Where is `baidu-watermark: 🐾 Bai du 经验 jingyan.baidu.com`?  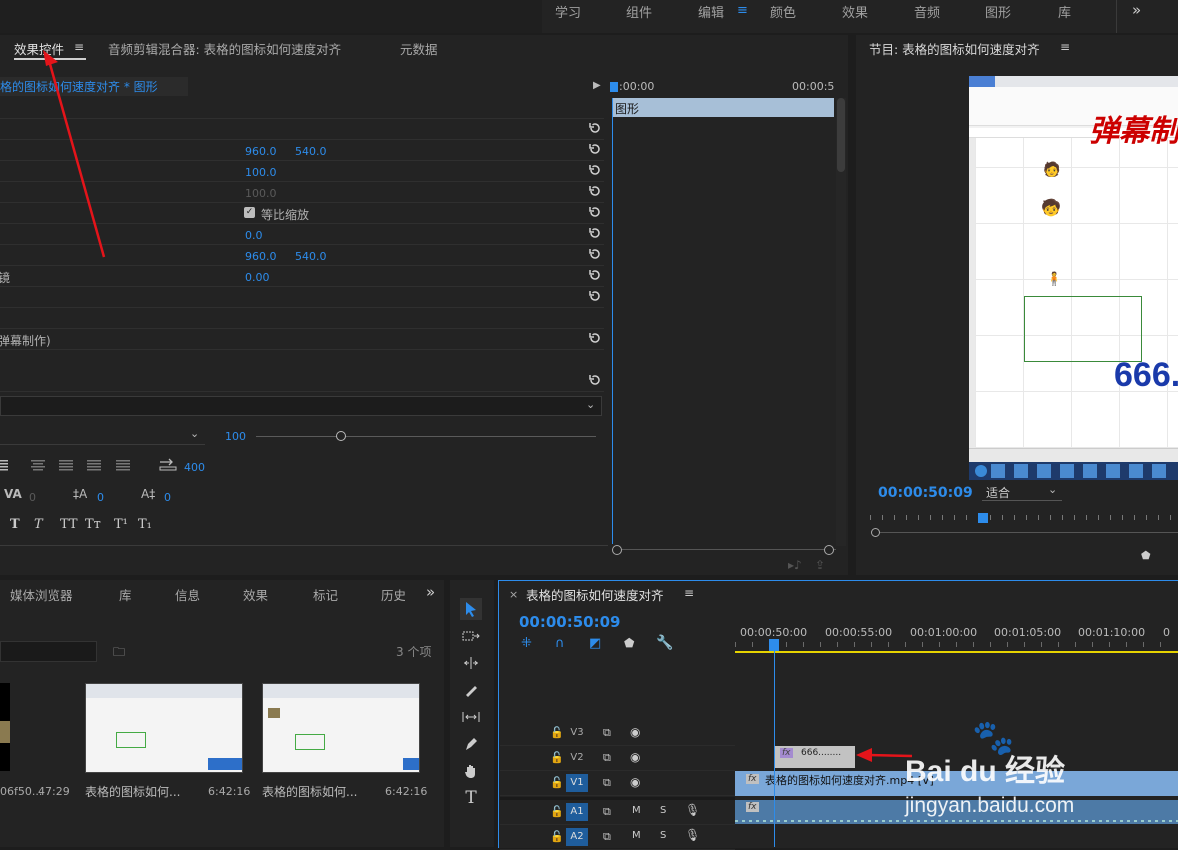
baidu-watermark: 🐾 Bai du 经验 jingyan.baidu.com is located at coordinates (1020, 773).